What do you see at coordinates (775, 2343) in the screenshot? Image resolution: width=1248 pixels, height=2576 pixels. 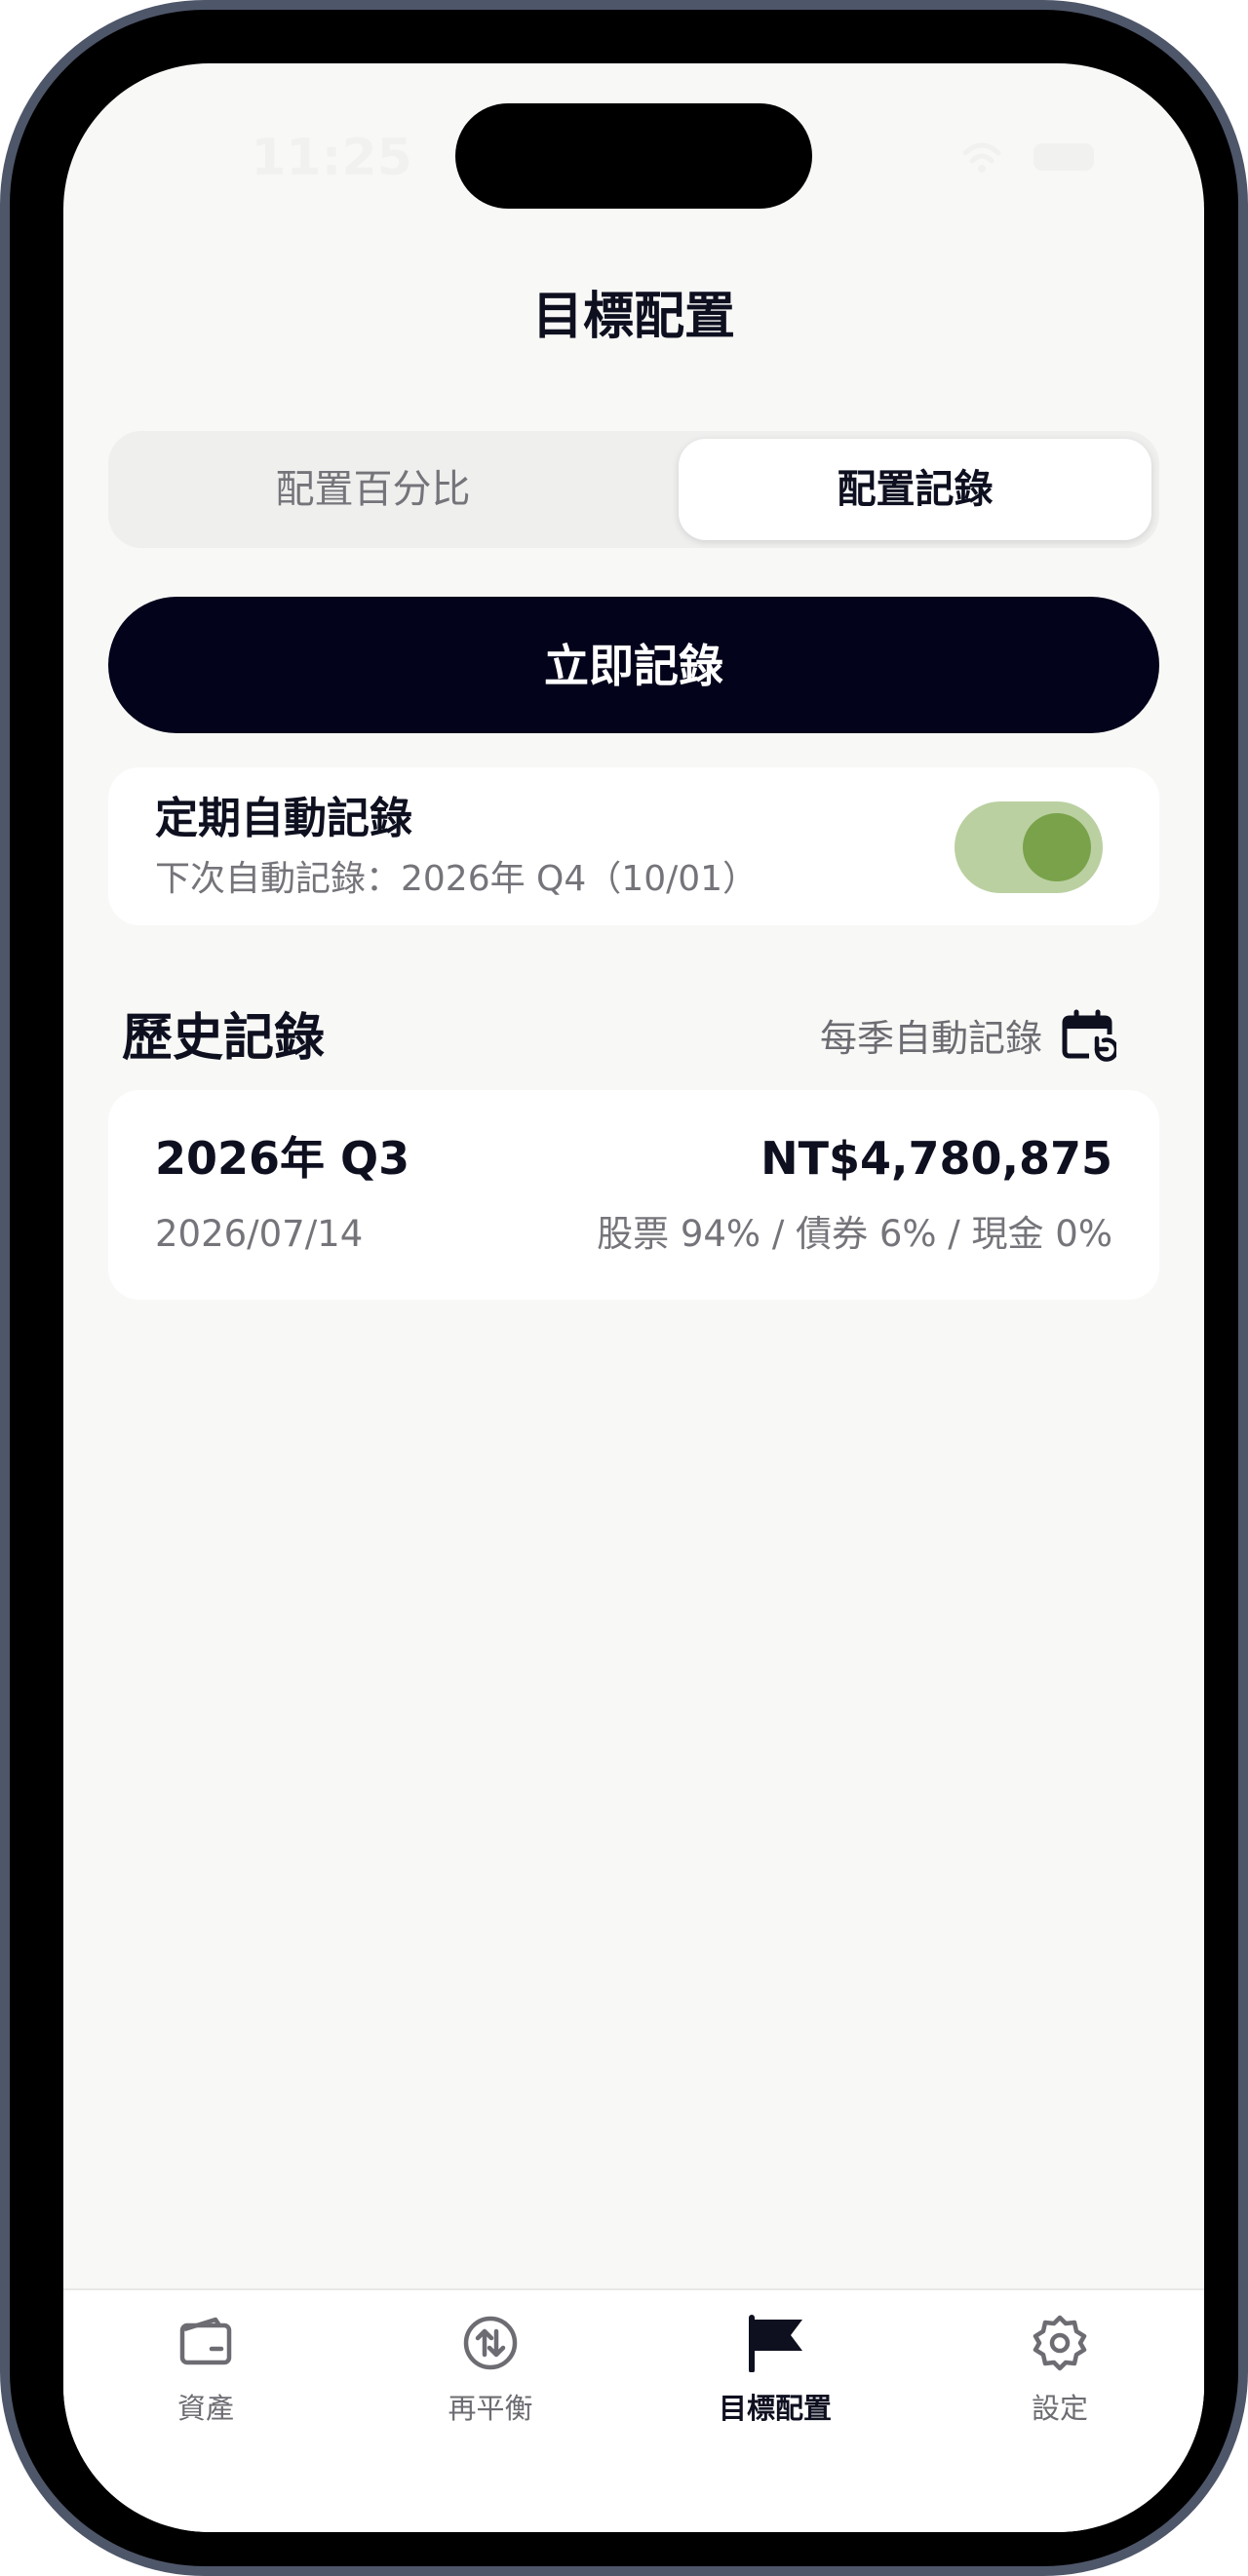 I see `flag-icon` at bounding box center [775, 2343].